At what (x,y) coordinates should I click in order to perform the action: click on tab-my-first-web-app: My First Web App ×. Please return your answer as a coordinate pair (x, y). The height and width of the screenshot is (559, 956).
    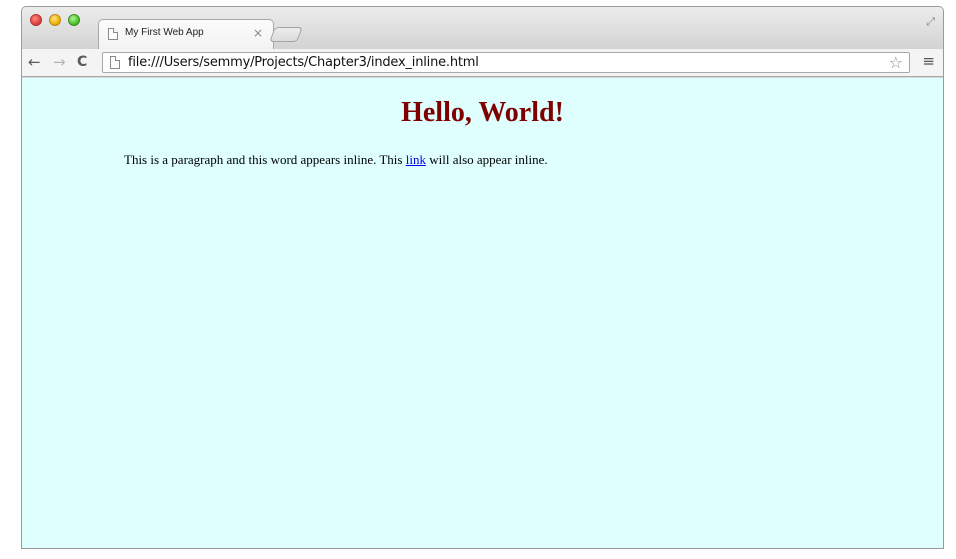
    Looking at the image, I should click on (186, 34).